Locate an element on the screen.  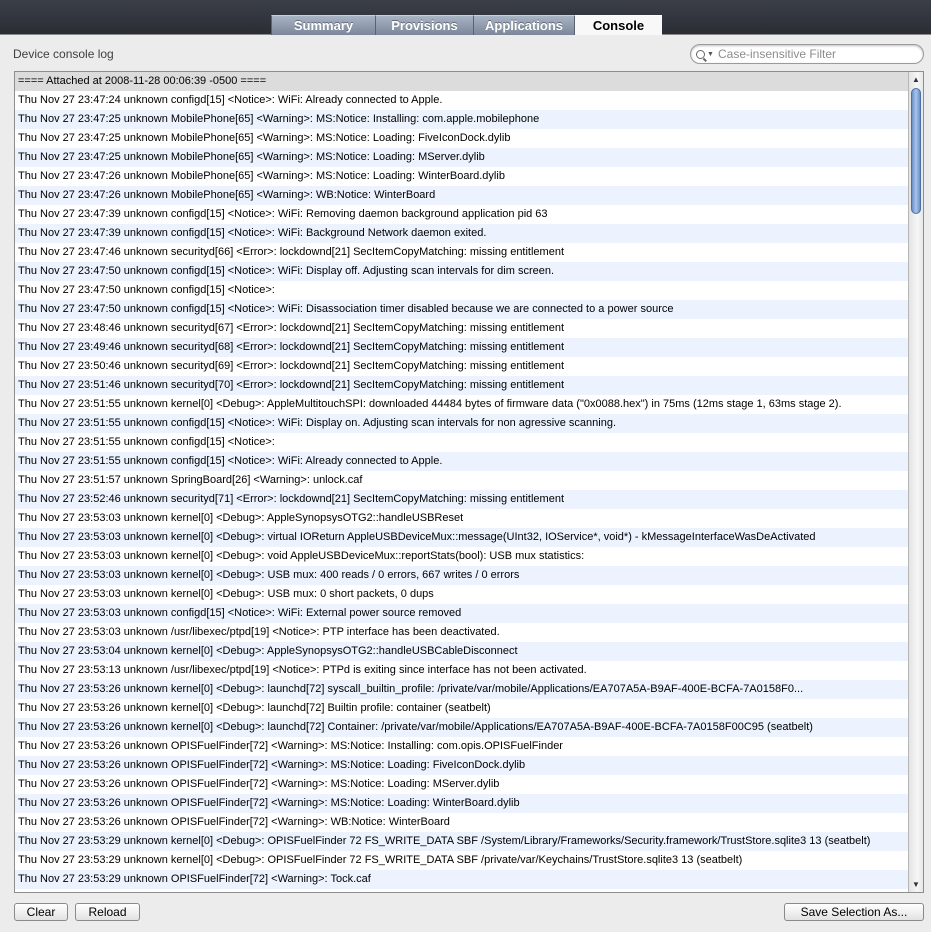
arrow-down-icon: ▼ is located at coordinates (916, 884).